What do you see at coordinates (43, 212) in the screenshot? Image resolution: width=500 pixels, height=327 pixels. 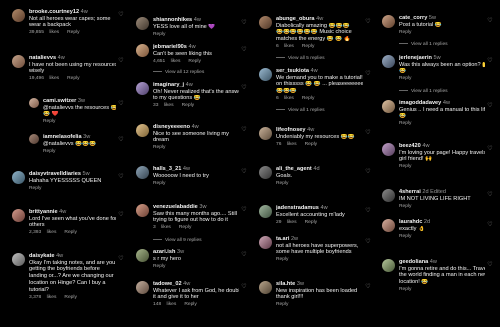 I see `comment-username: brittyannie` at bounding box center [43, 212].